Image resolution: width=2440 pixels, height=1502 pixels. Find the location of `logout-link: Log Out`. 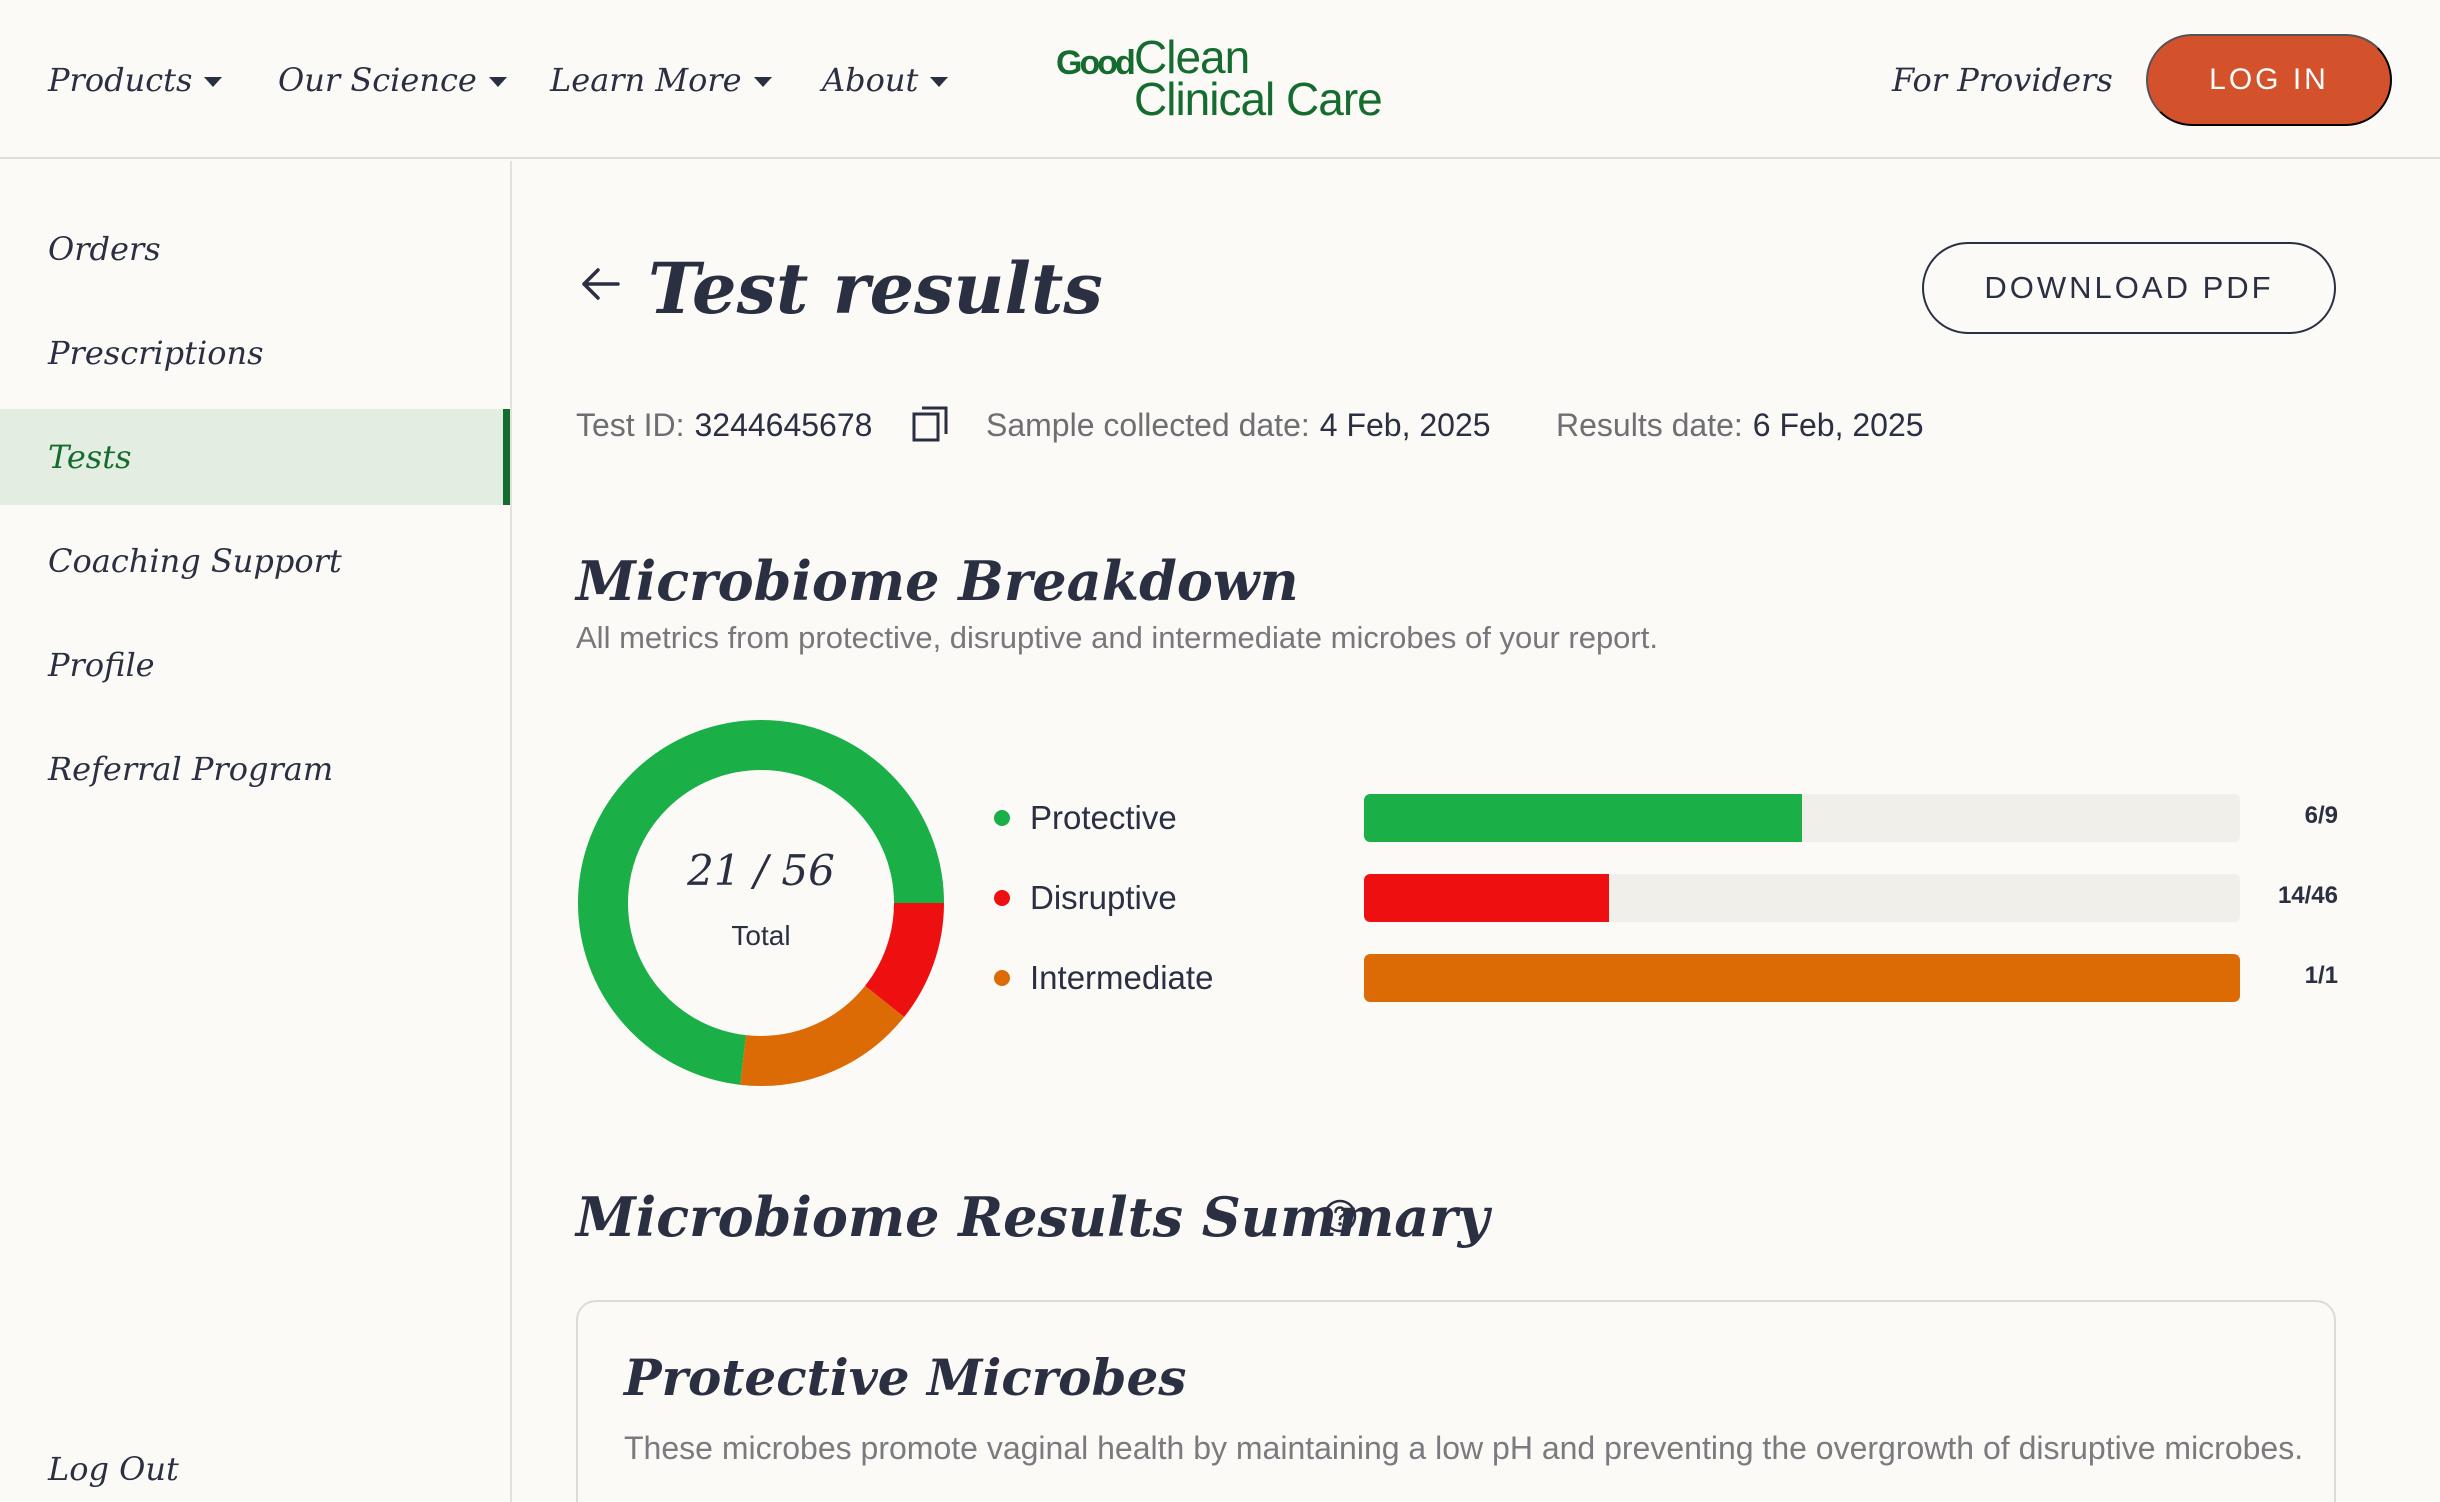

logout-link: Log Out is located at coordinates (255, 1461).